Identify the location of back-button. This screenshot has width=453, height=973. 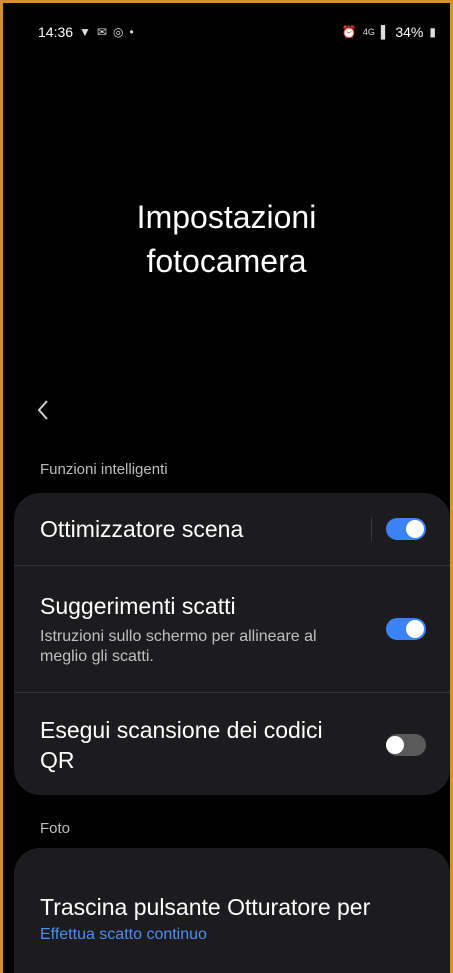
(48, 410).